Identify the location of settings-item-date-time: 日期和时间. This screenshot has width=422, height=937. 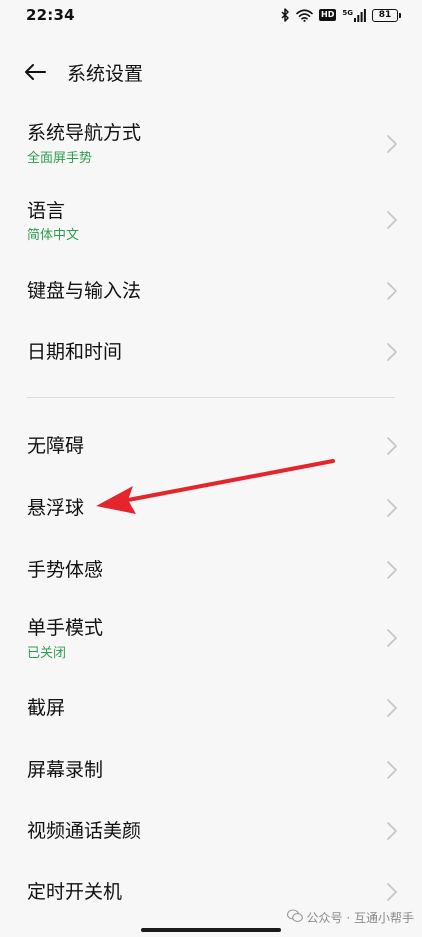
(211, 351).